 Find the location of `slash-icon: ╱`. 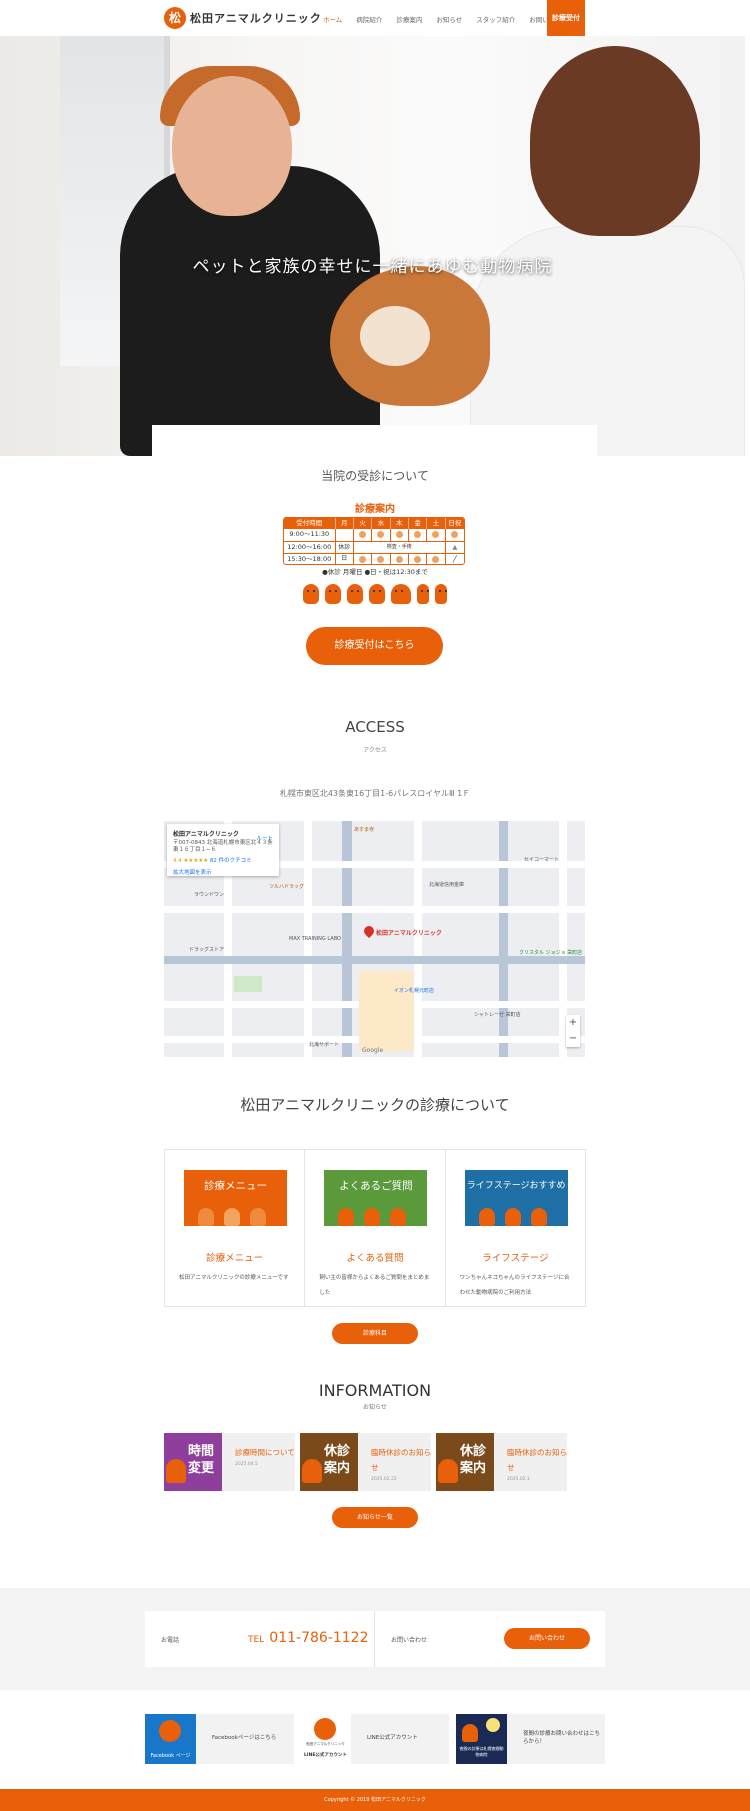

slash-icon: ╱ is located at coordinates (454, 559).